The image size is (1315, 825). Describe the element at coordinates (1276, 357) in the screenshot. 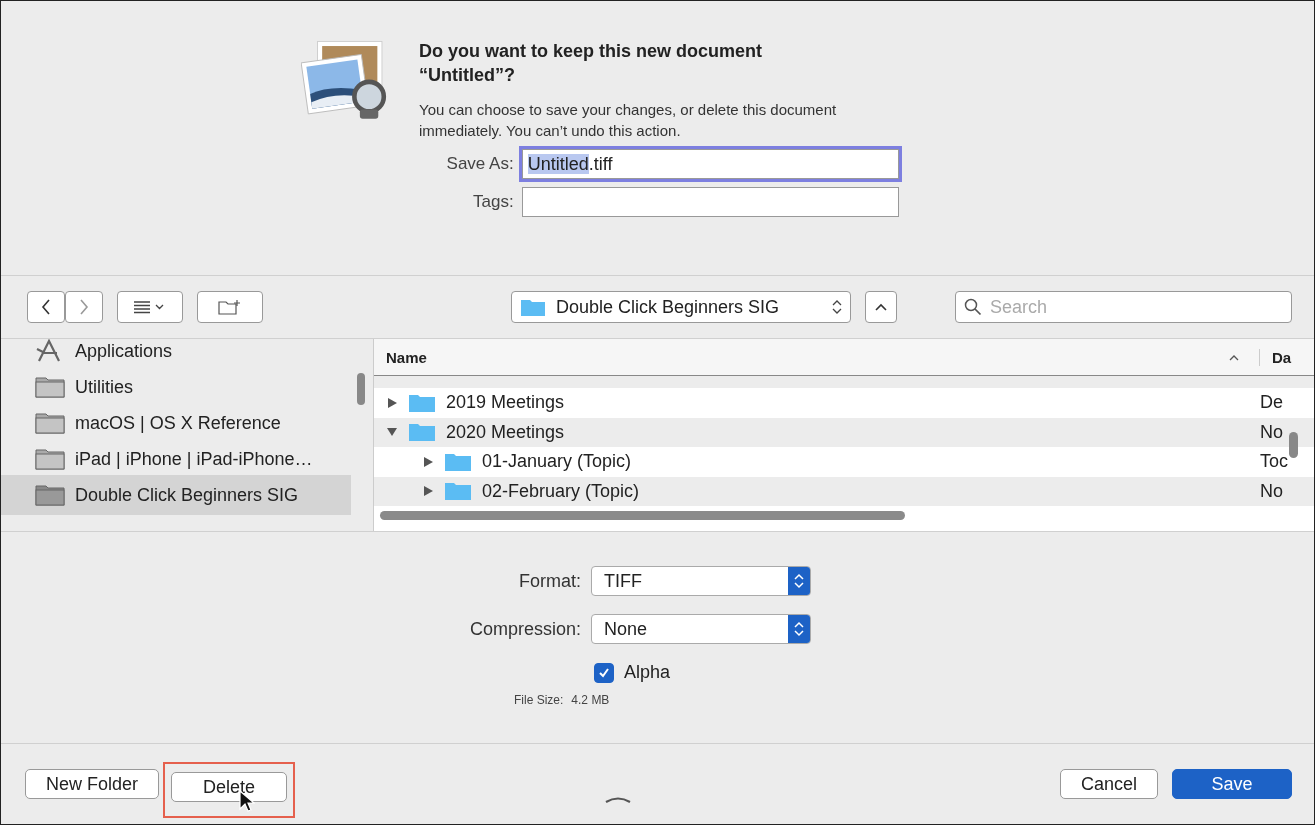

I see `column-header: Da` at that location.